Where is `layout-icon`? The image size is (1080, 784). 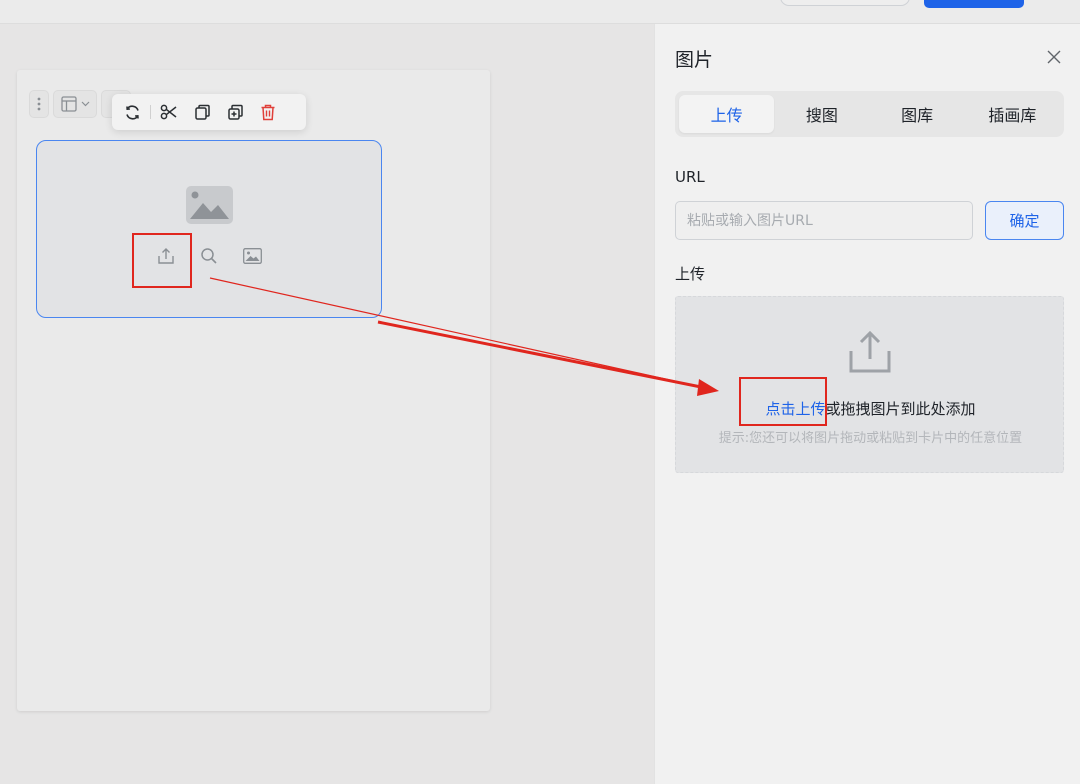 layout-icon is located at coordinates (68, 104).